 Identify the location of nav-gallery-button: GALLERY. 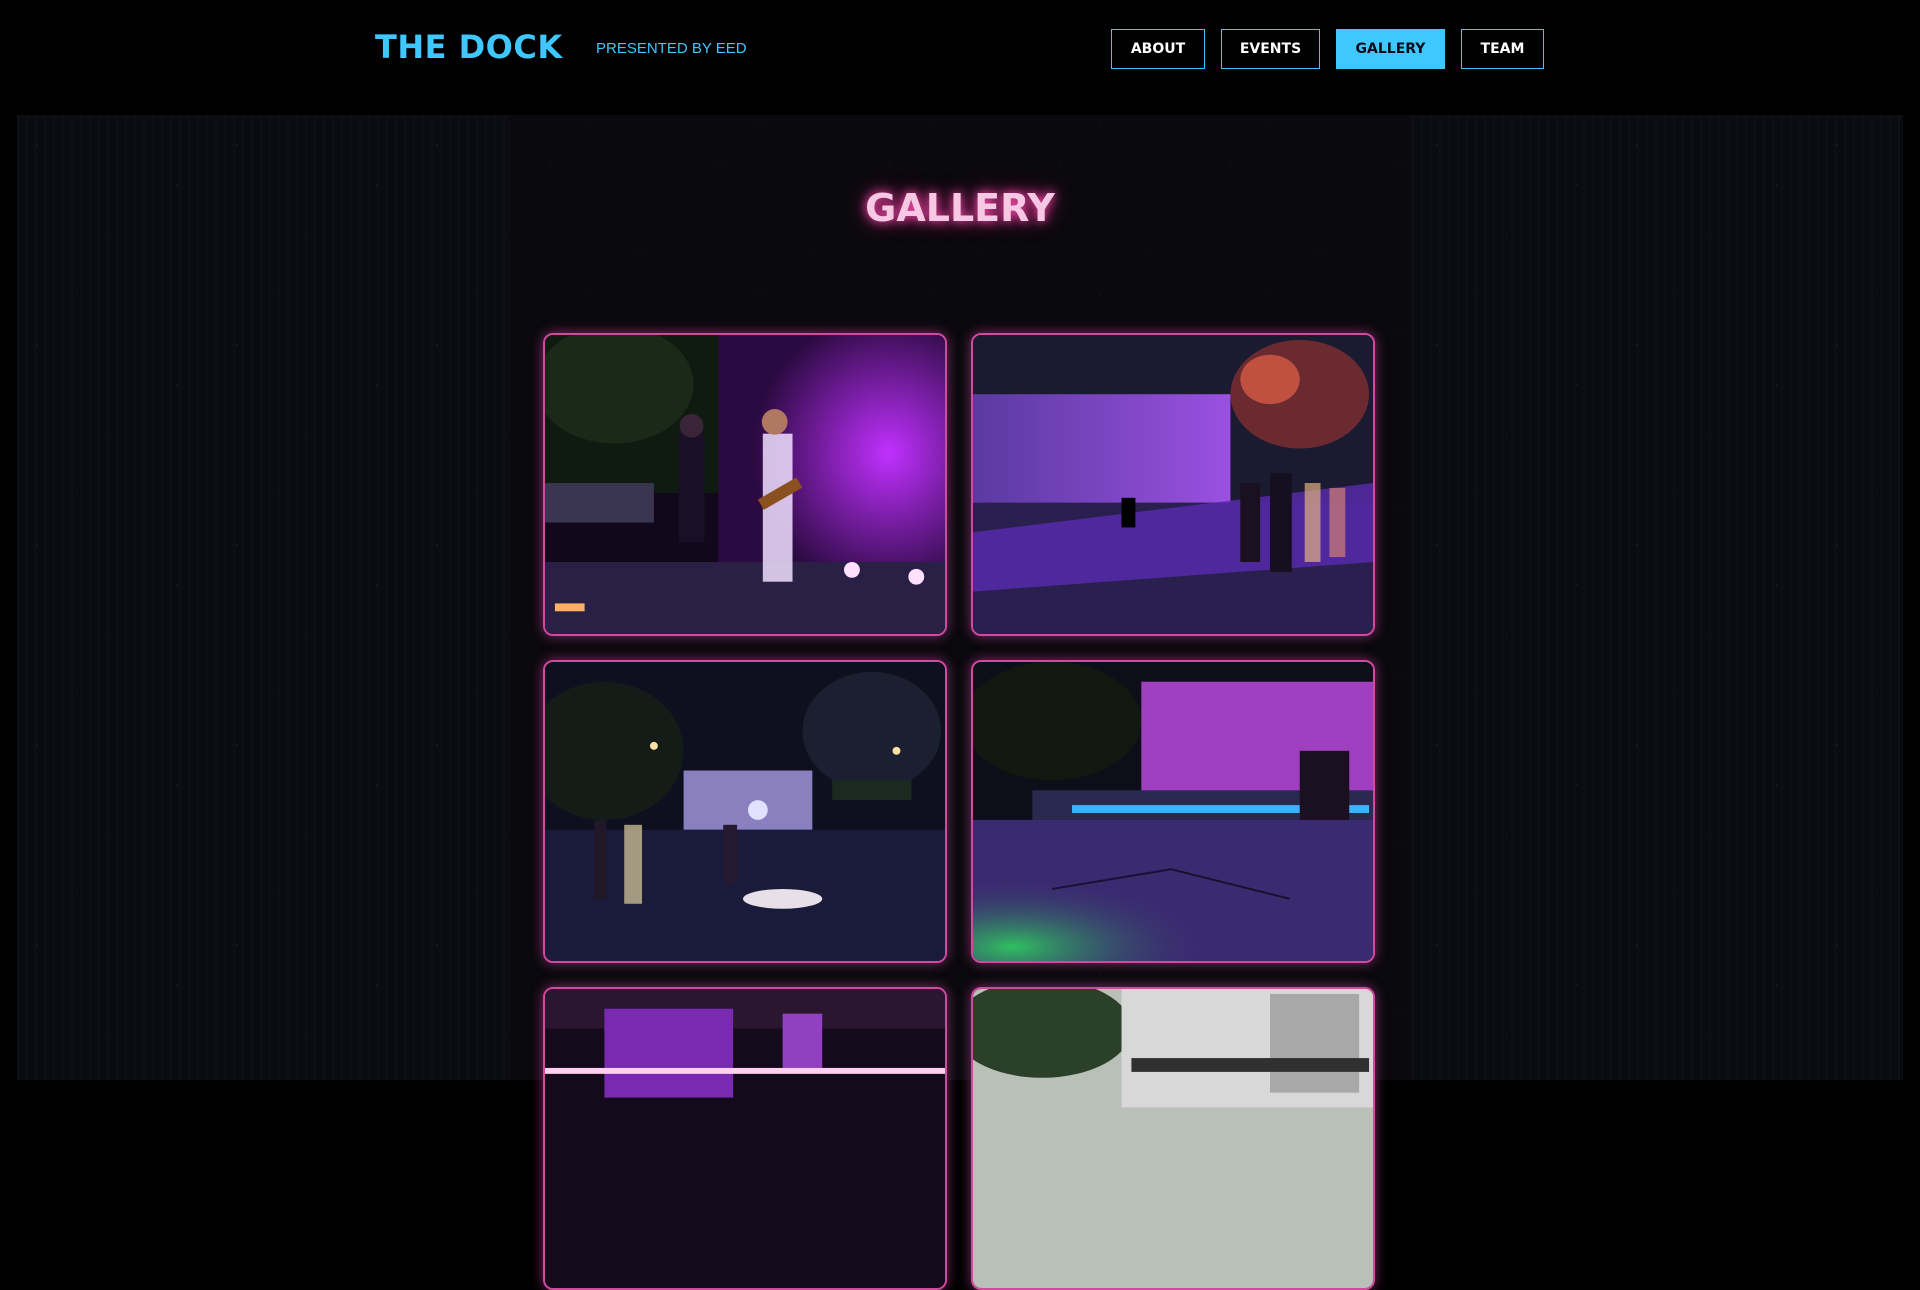
(1390, 49).